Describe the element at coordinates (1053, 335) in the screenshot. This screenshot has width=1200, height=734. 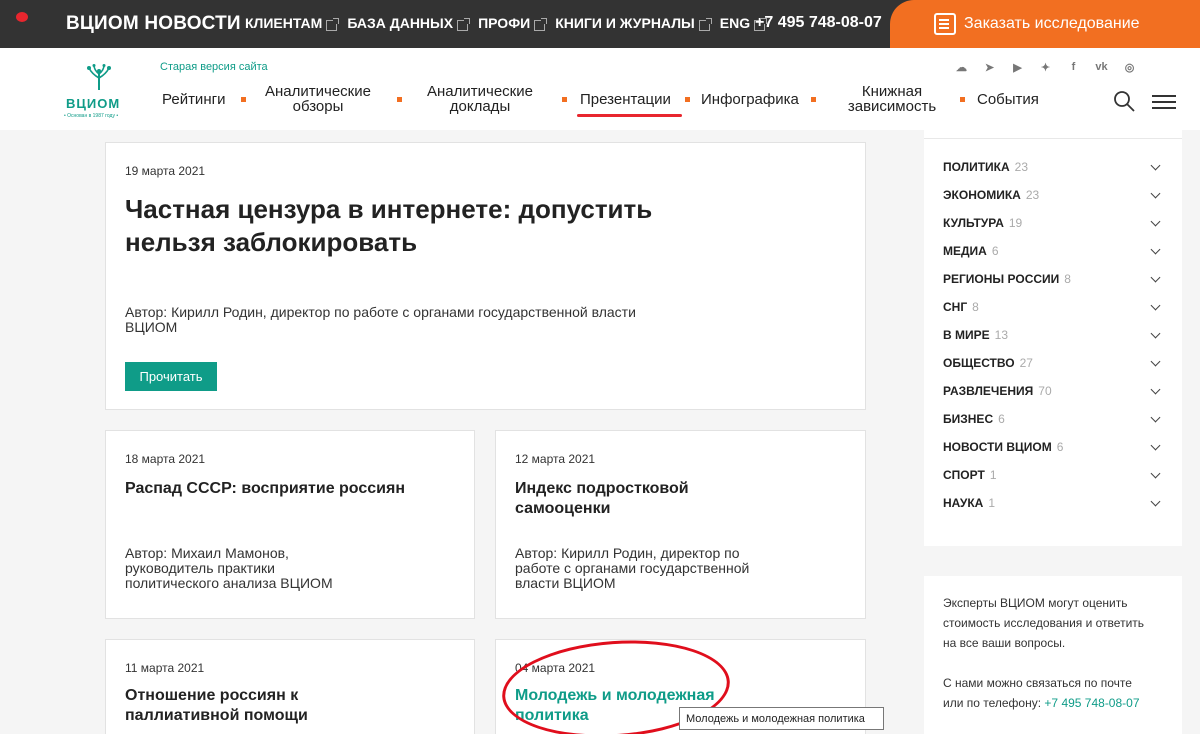
I see `category-world: В МИРЕ 13` at that location.